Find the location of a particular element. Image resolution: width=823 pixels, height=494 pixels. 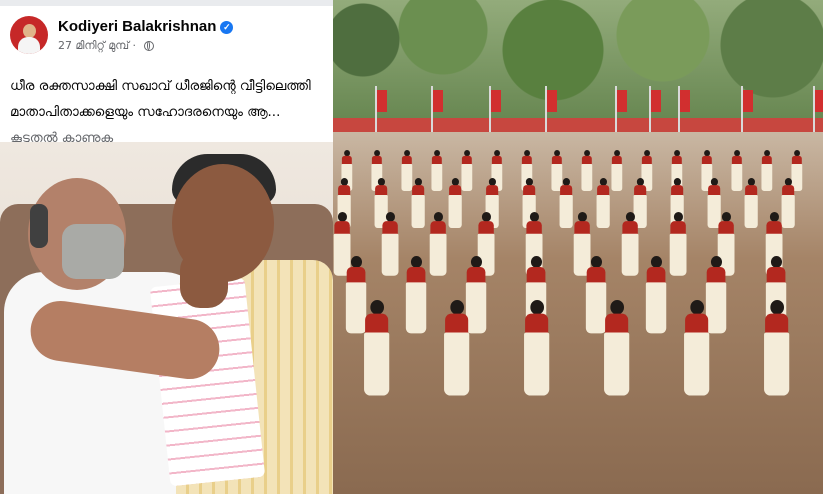

top-bar is located at coordinates (166, 3).